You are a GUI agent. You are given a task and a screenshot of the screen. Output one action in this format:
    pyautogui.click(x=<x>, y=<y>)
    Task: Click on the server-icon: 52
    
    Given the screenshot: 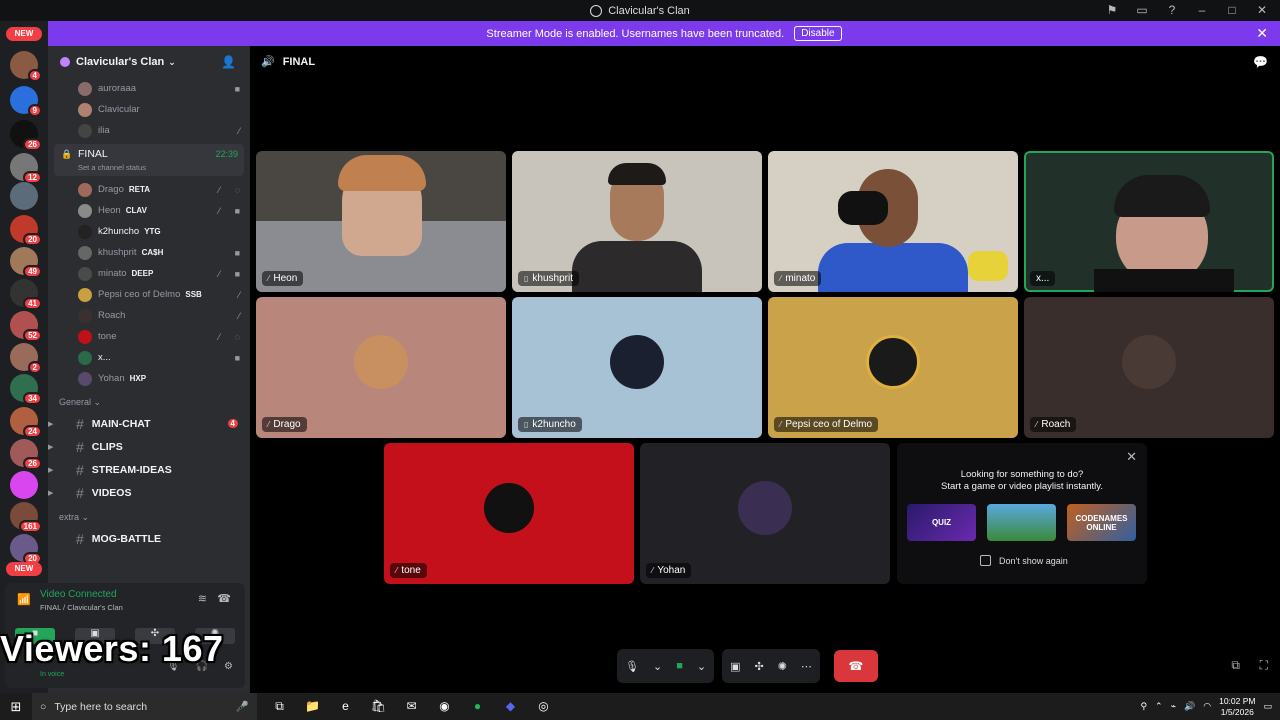 What is the action you would take?
    pyautogui.click(x=26, y=326)
    